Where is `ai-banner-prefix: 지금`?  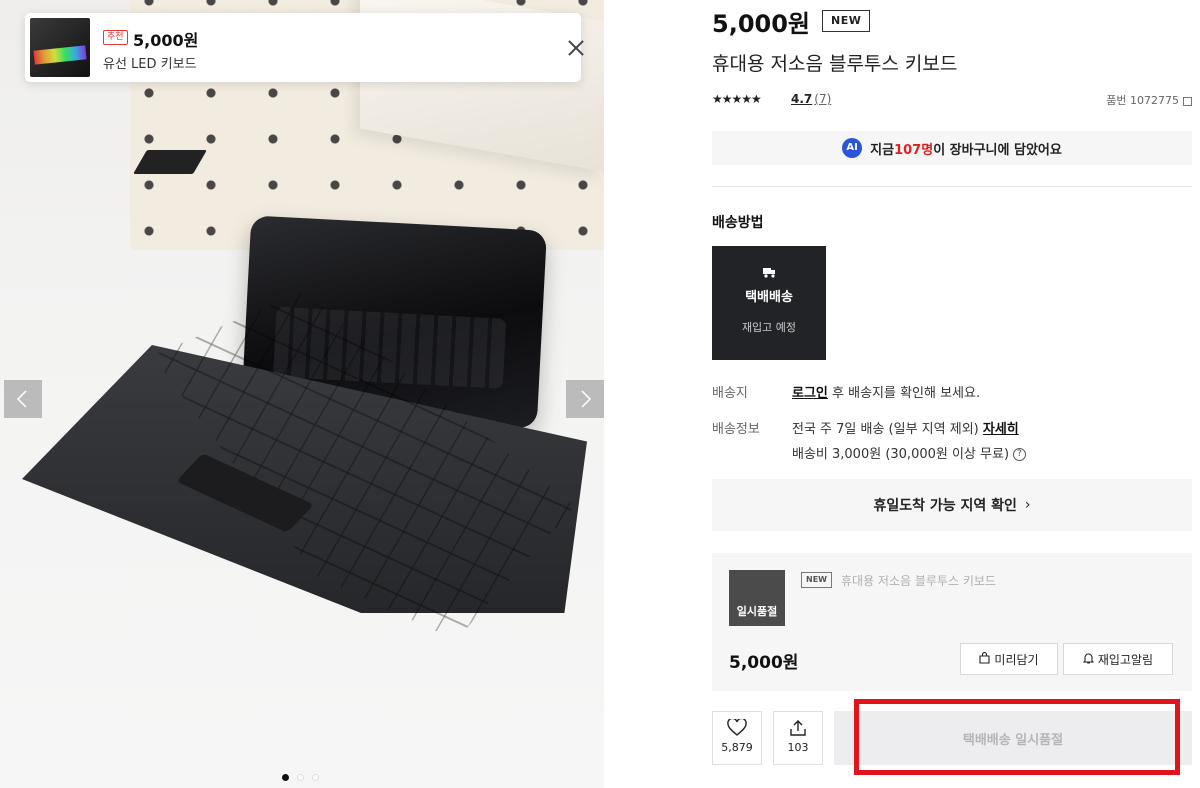
ai-banner-prefix: 지금 is located at coordinates (882, 150).